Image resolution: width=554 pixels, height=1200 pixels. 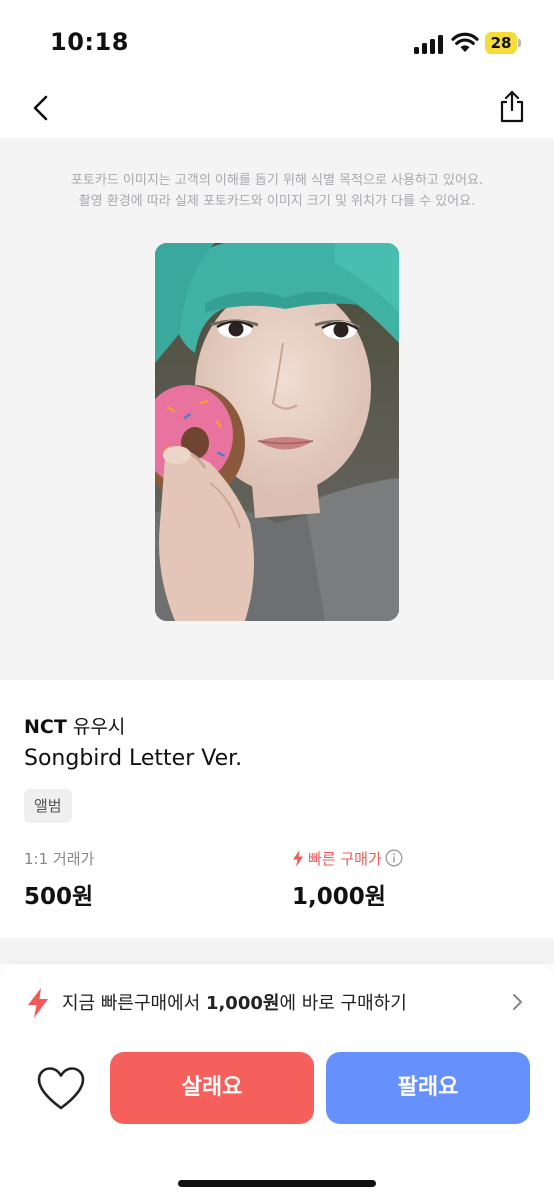 What do you see at coordinates (517, 1002) in the screenshot?
I see `chevron-right-icon` at bounding box center [517, 1002].